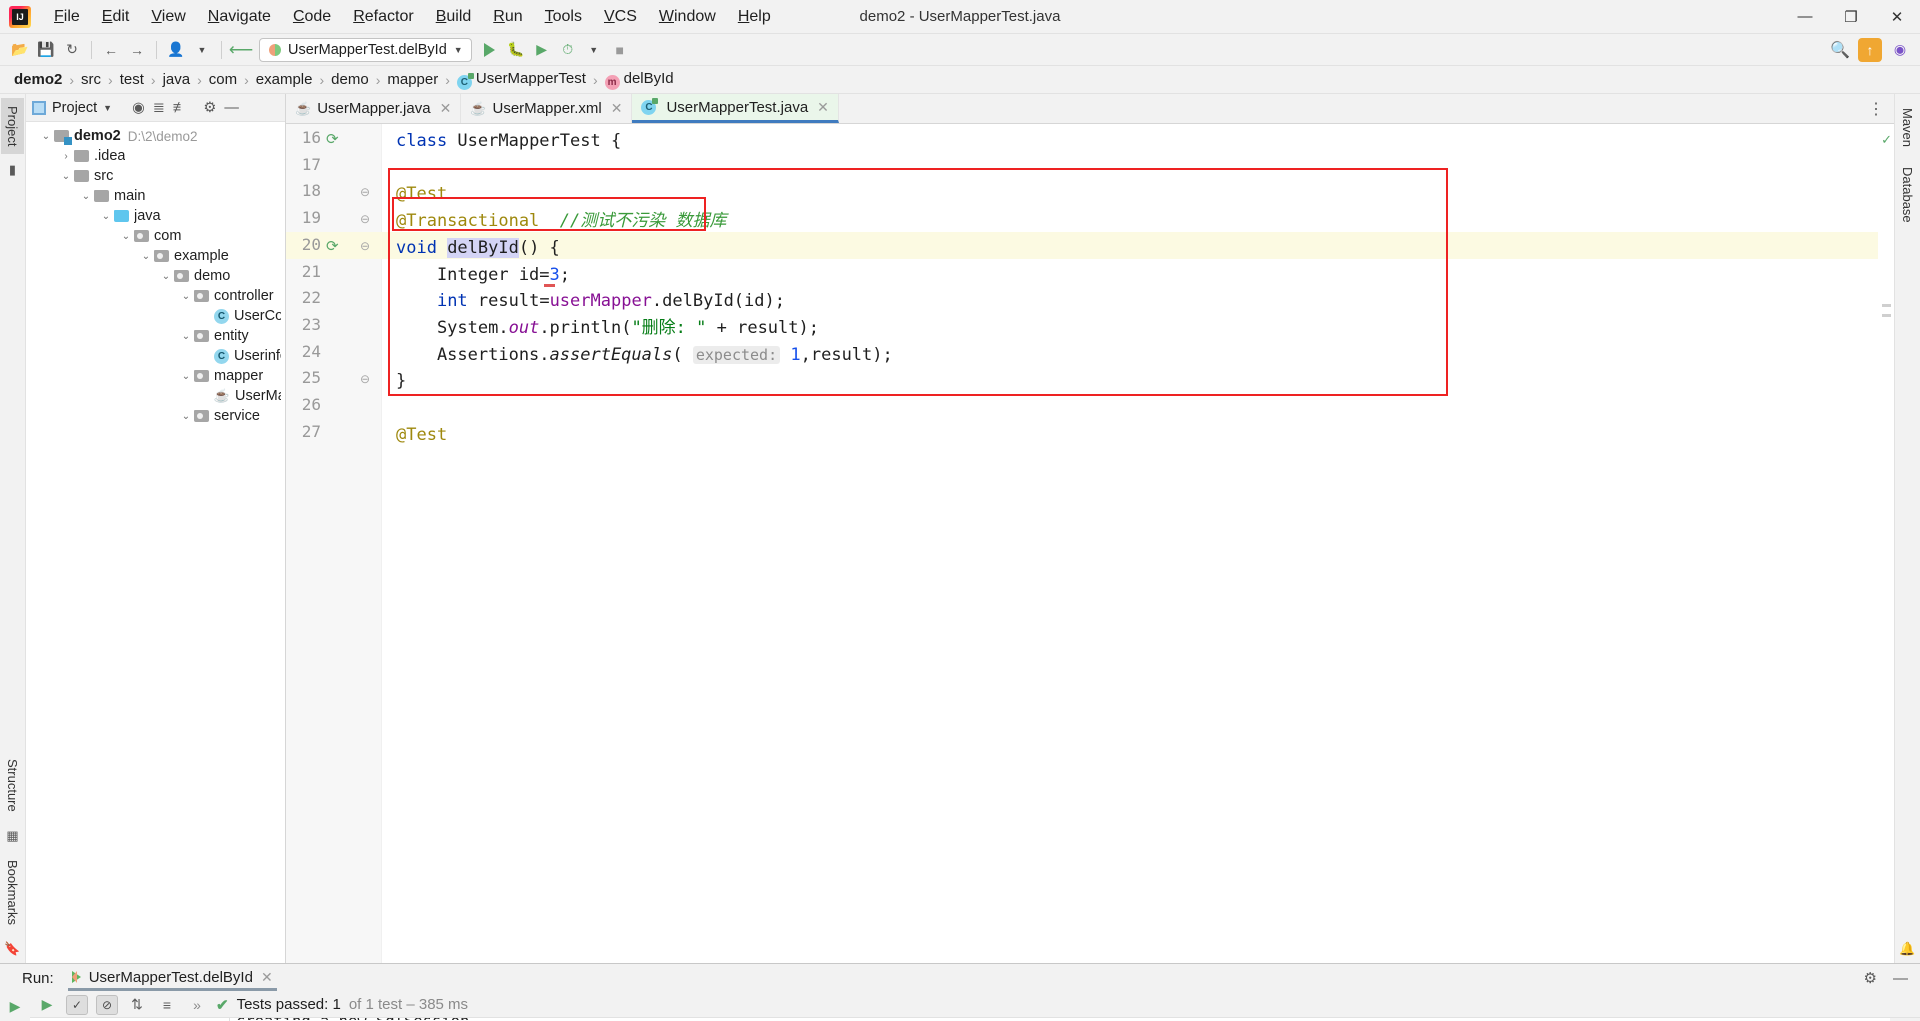 This screenshot has height=1021, width=1920. I want to click on code-line: System.out.println("删除: " + result);, so click(607, 328).